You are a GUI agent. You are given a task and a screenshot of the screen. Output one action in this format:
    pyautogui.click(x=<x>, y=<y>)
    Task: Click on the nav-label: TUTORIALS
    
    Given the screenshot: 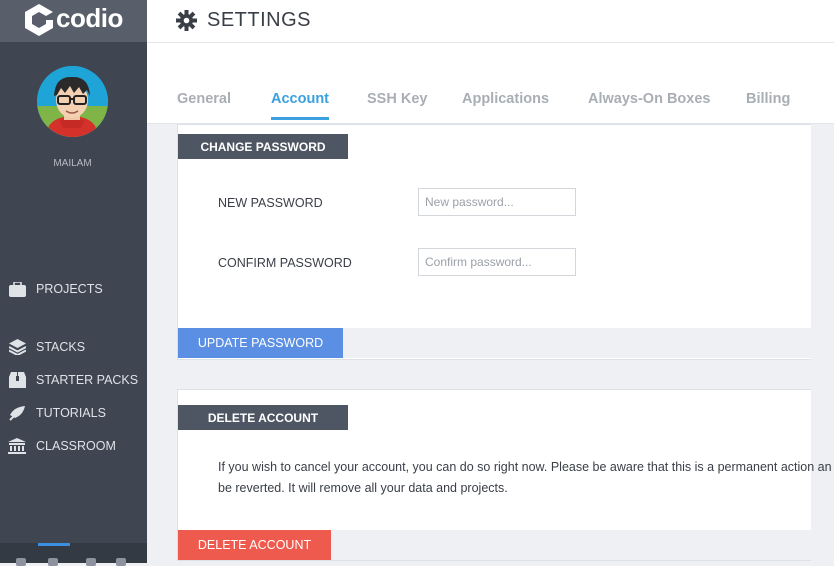 What is the action you would take?
    pyautogui.click(x=71, y=413)
    